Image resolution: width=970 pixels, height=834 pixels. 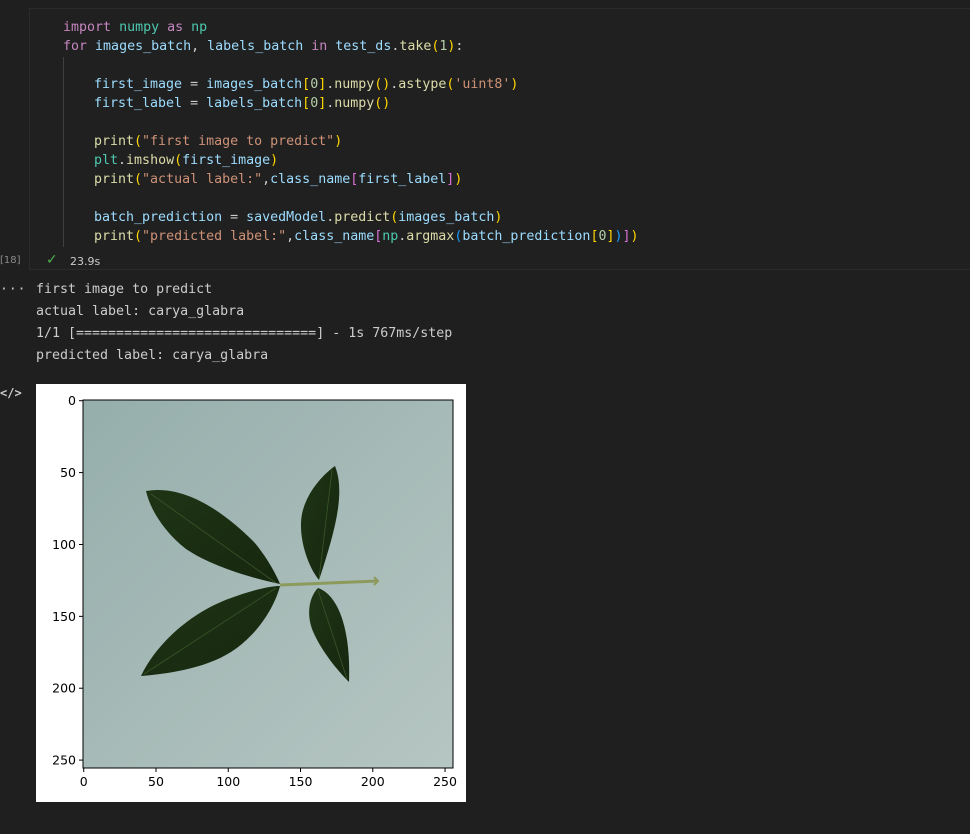 What do you see at coordinates (445, 781) in the screenshot?
I see `x-tick-label: 250` at bounding box center [445, 781].